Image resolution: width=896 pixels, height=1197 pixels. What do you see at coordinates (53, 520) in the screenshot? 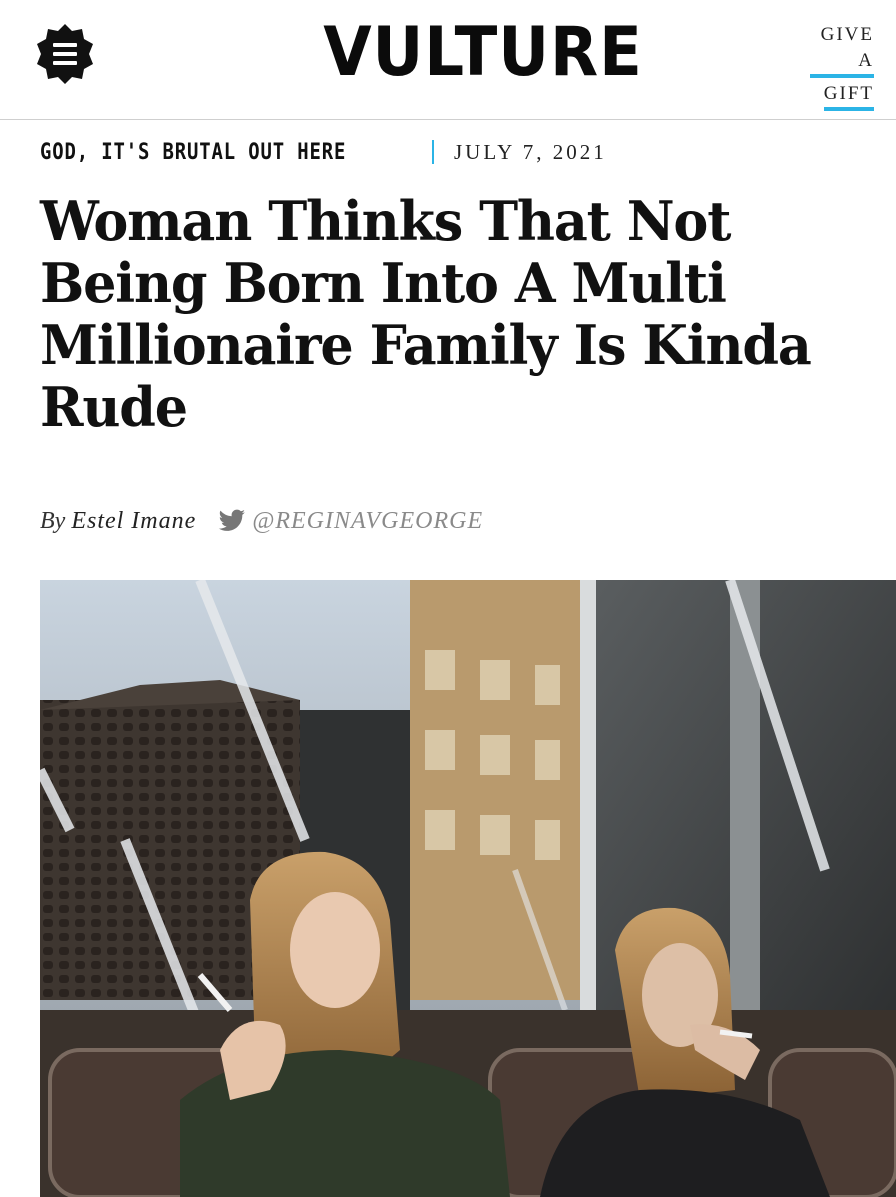
I see `byline-prefix: By` at bounding box center [53, 520].